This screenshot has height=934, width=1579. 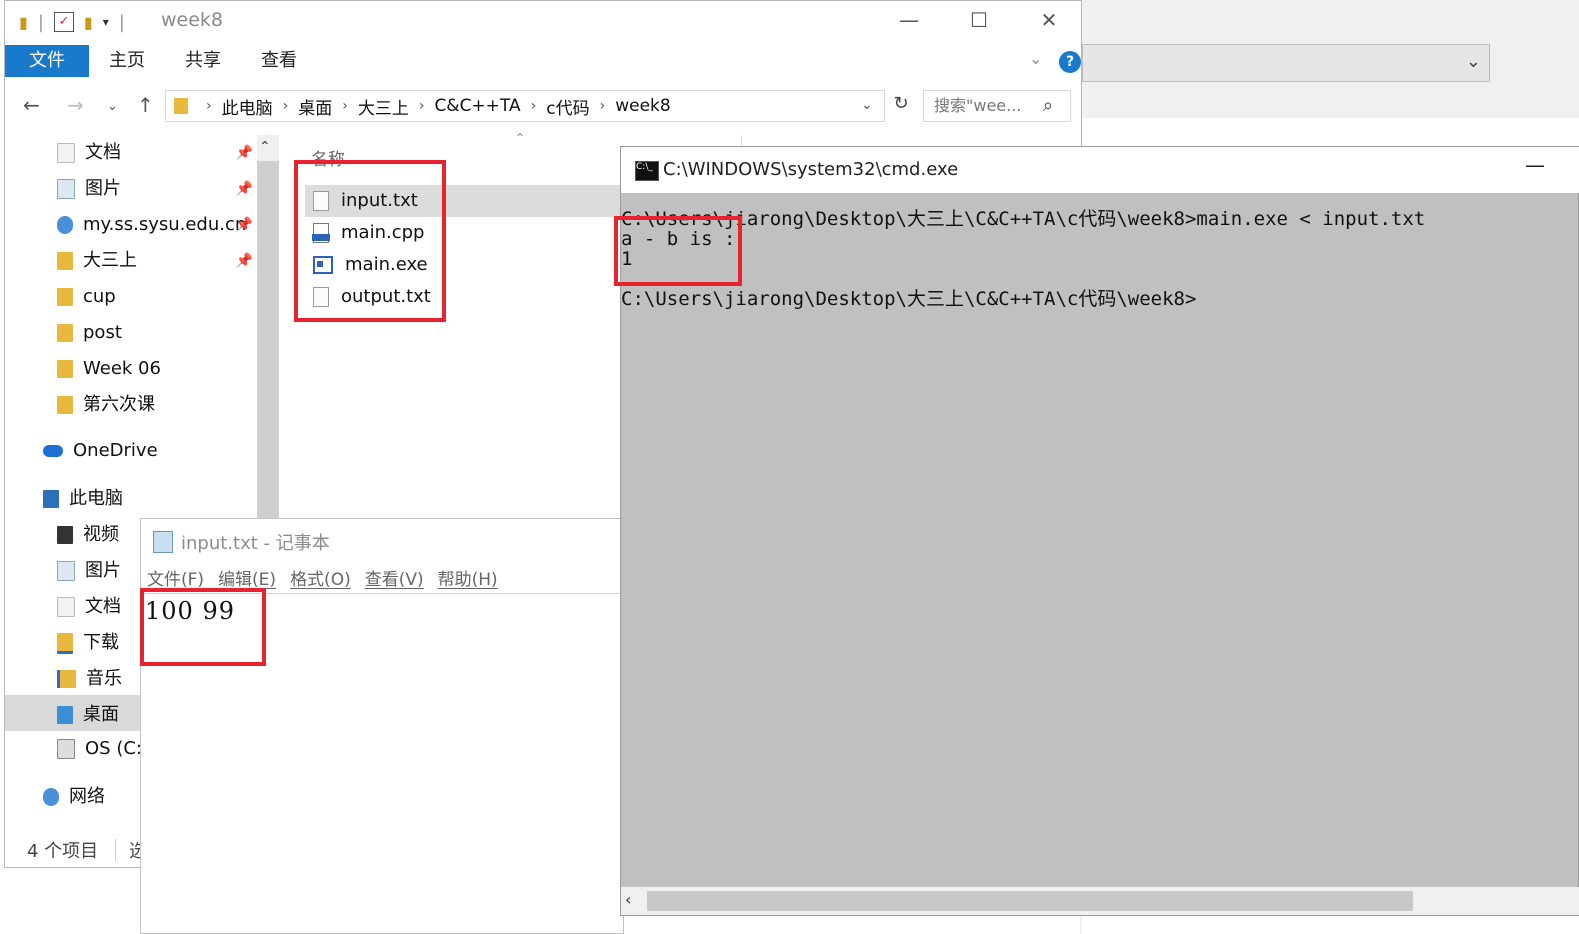 I want to click on scroll-up-icon: ⌃, so click(x=265, y=147).